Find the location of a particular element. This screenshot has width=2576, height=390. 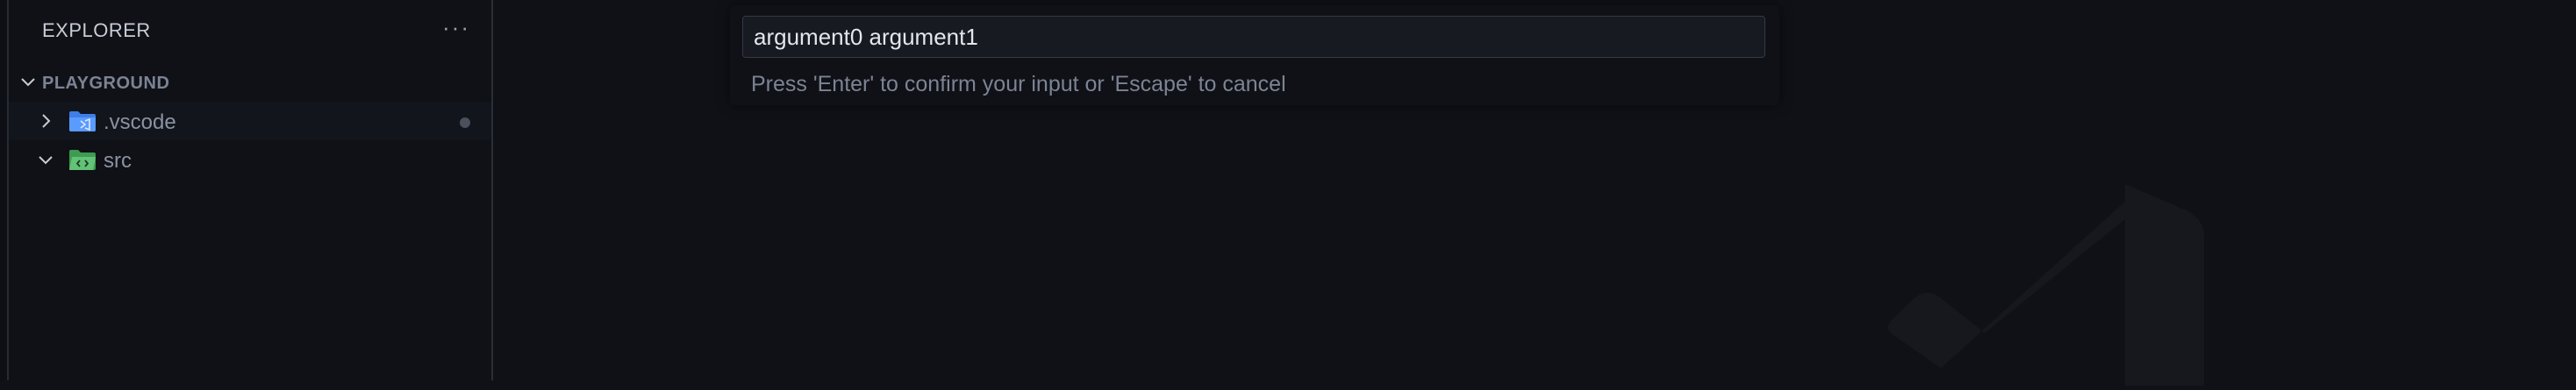

ellipsis-icon: ··· is located at coordinates (456, 27).